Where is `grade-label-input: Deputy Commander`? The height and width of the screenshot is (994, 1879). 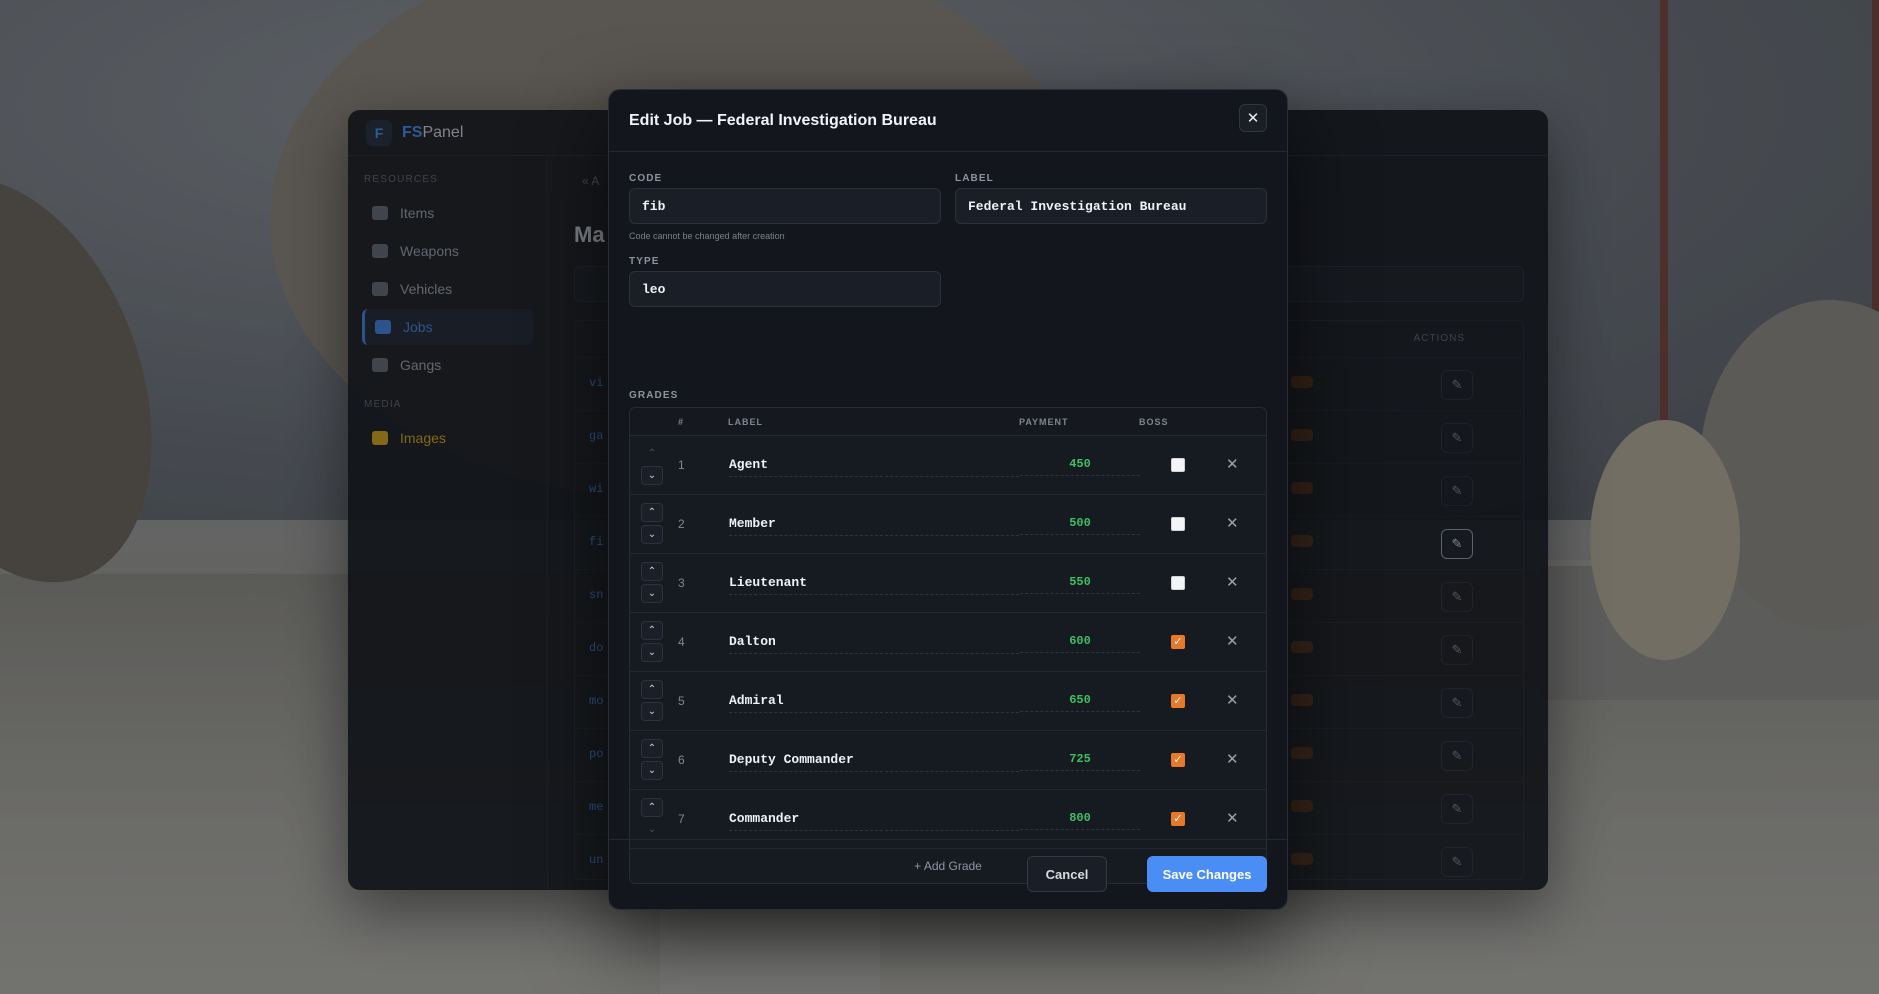 grade-label-input: Deputy Commander is located at coordinates (874, 762).